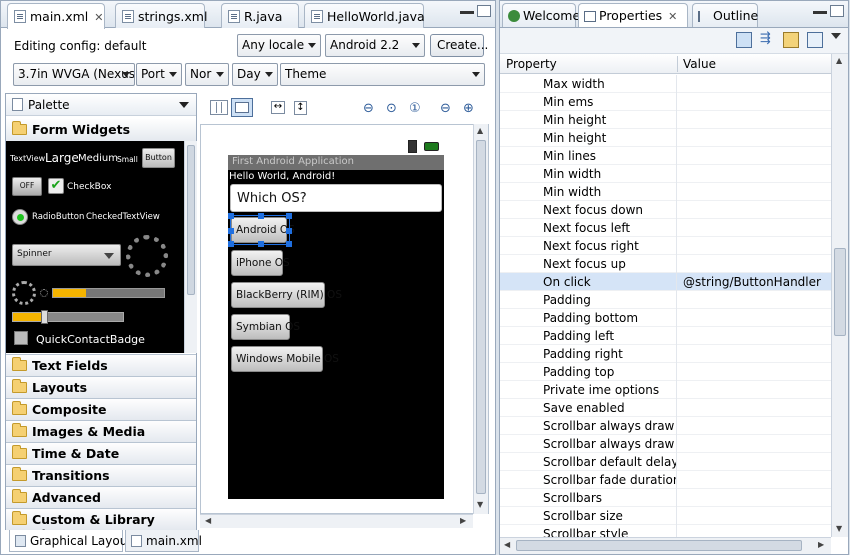 This screenshot has height=555, width=850. What do you see at coordinates (415, 108) in the screenshot?
I see `zoom-actual-icon: ①` at bounding box center [415, 108].